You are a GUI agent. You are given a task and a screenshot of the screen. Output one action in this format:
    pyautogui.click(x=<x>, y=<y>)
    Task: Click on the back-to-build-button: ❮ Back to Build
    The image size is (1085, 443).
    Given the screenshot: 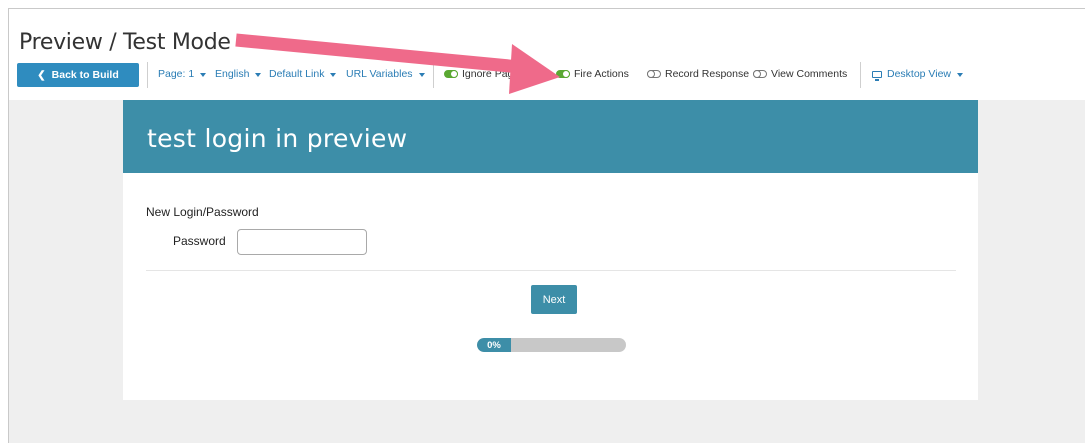 What is the action you would take?
    pyautogui.click(x=78, y=75)
    